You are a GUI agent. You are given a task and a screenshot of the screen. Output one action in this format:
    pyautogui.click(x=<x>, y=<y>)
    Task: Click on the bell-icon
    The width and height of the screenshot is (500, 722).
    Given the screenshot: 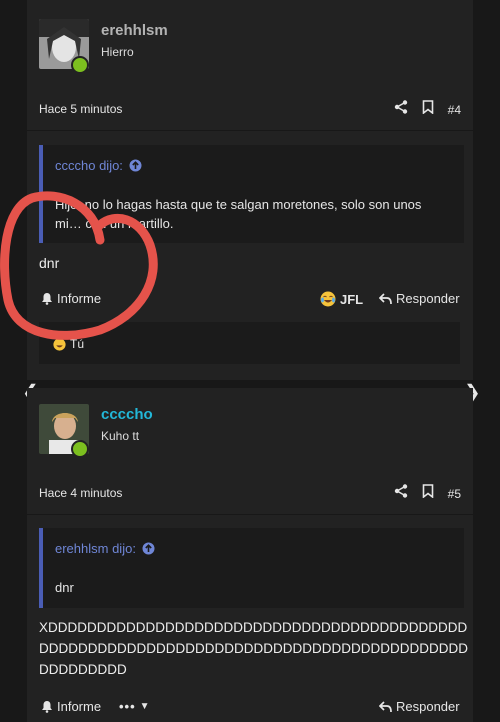 What is the action you would take?
    pyautogui.click(x=47, y=707)
    